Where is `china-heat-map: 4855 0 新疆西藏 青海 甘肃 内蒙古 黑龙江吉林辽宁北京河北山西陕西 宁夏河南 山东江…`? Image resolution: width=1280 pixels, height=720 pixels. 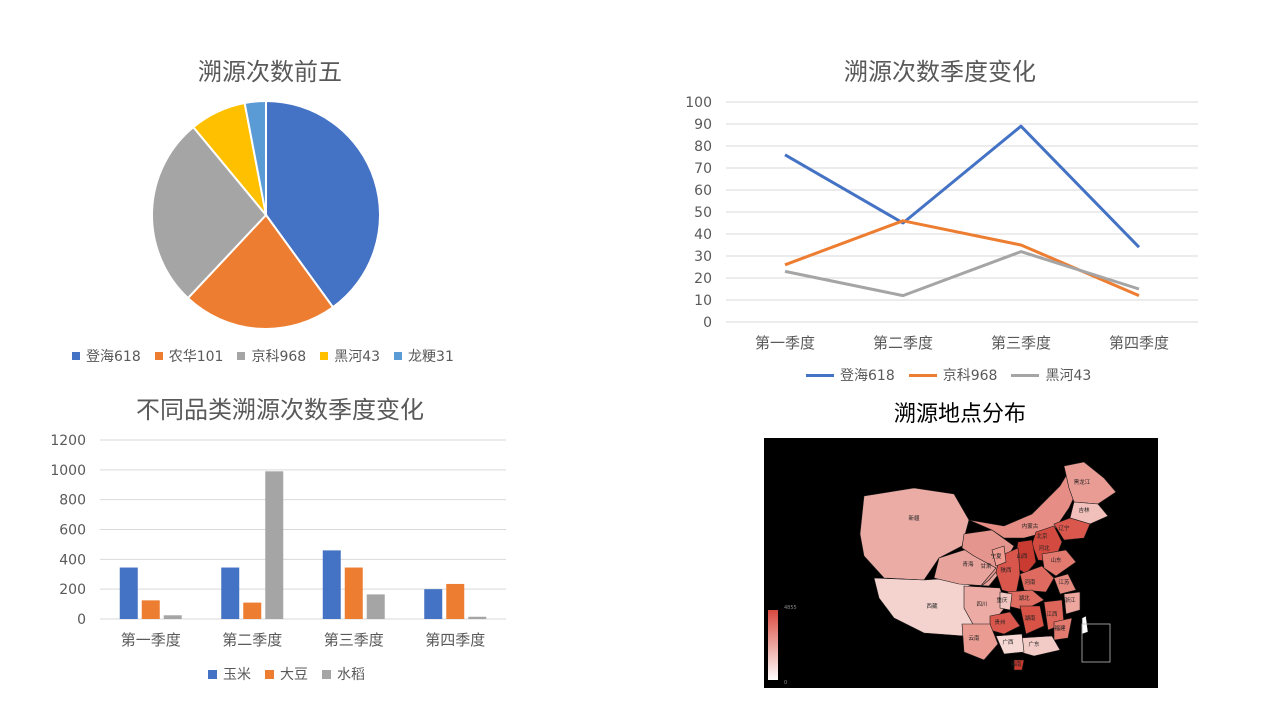
china-heat-map: 4855 0 新疆西藏 青海 甘肃 内蒙古 黑龙江吉林辽宁北京河北山西陕西 宁夏河南 山东江… is located at coordinates (961, 563).